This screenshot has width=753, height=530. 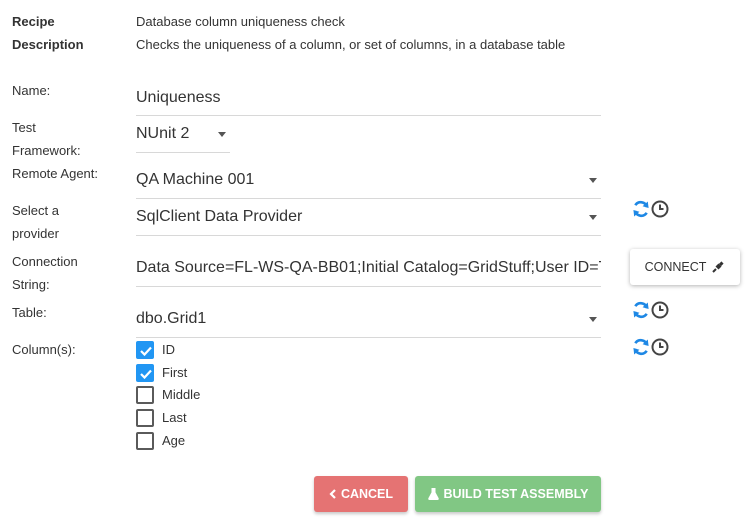 What do you see at coordinates (433, 494) in the screenshot?
I see `flask-icon` at bounding box center [433, 494].